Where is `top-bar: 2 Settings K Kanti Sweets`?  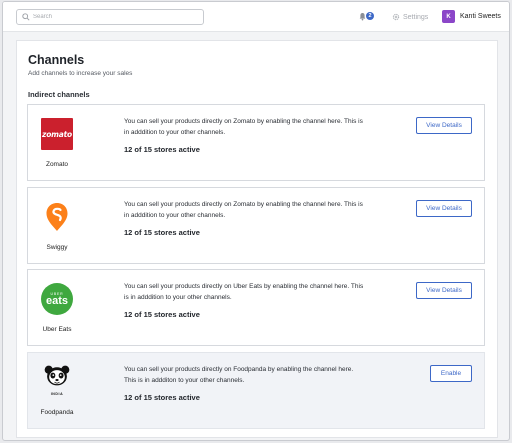
top-bar: 2 Settings K Kanti Sweets is located at coordinates (256, 17).